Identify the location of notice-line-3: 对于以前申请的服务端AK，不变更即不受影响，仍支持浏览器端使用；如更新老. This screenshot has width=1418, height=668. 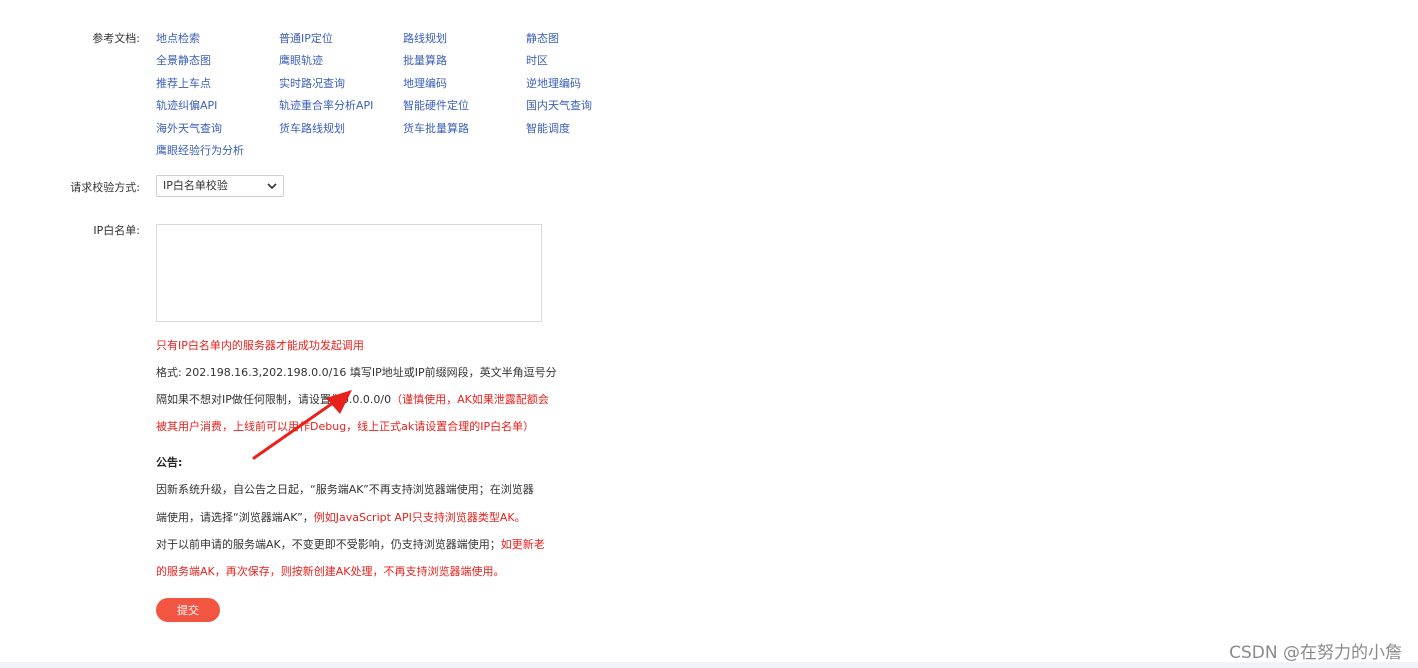
(350, 544).